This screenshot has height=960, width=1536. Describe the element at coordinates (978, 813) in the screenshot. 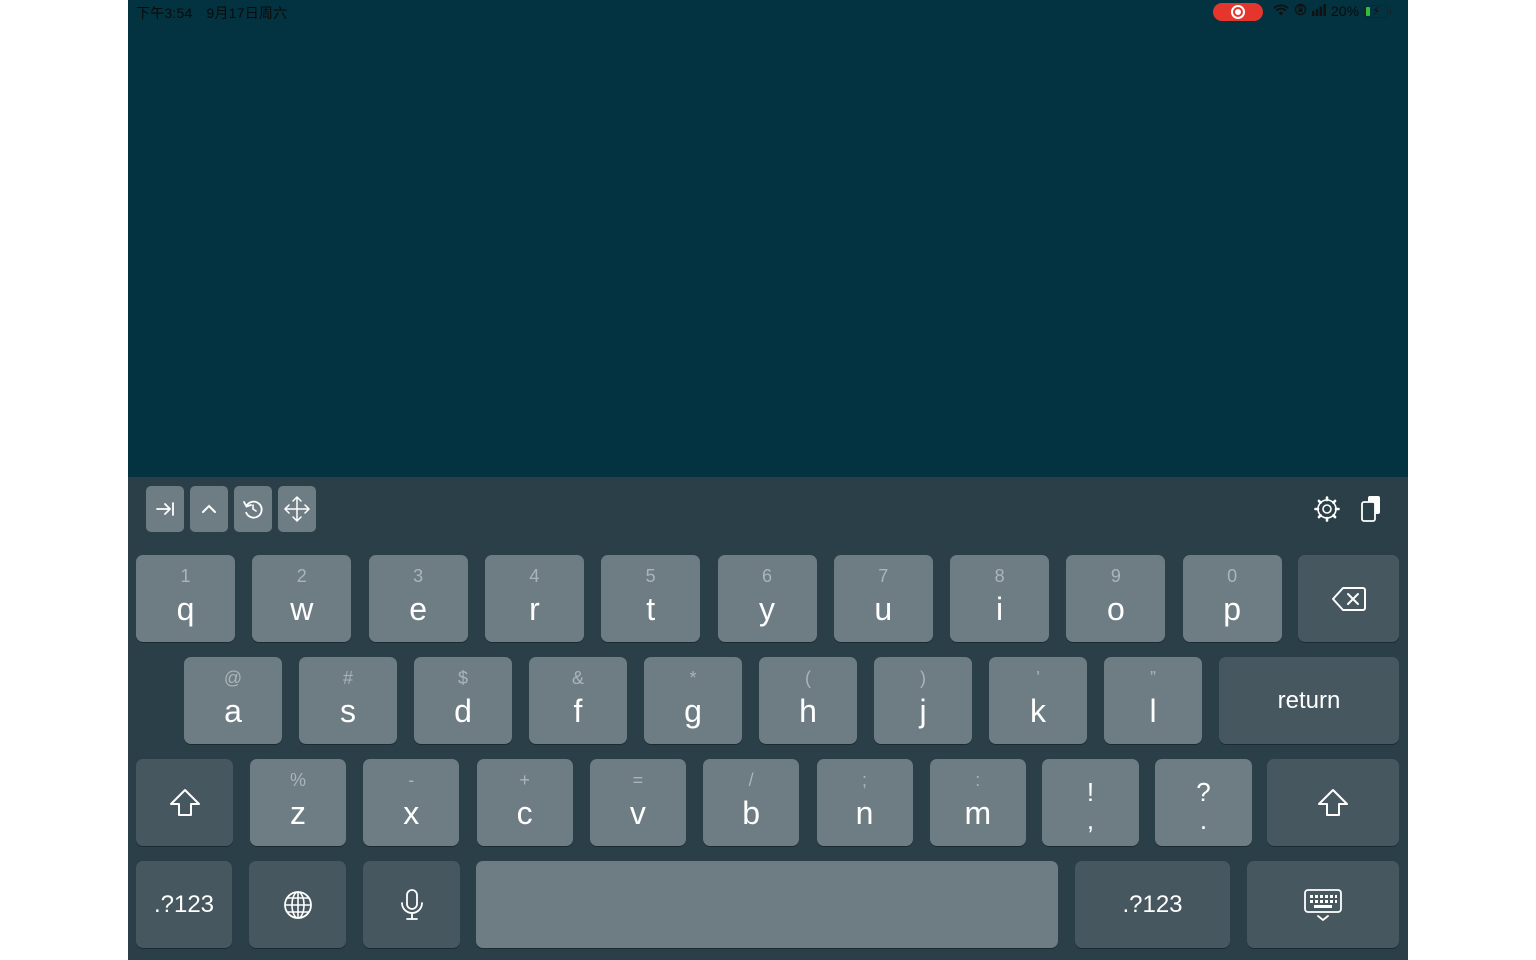

I see `key-letter-label: m` at that location.